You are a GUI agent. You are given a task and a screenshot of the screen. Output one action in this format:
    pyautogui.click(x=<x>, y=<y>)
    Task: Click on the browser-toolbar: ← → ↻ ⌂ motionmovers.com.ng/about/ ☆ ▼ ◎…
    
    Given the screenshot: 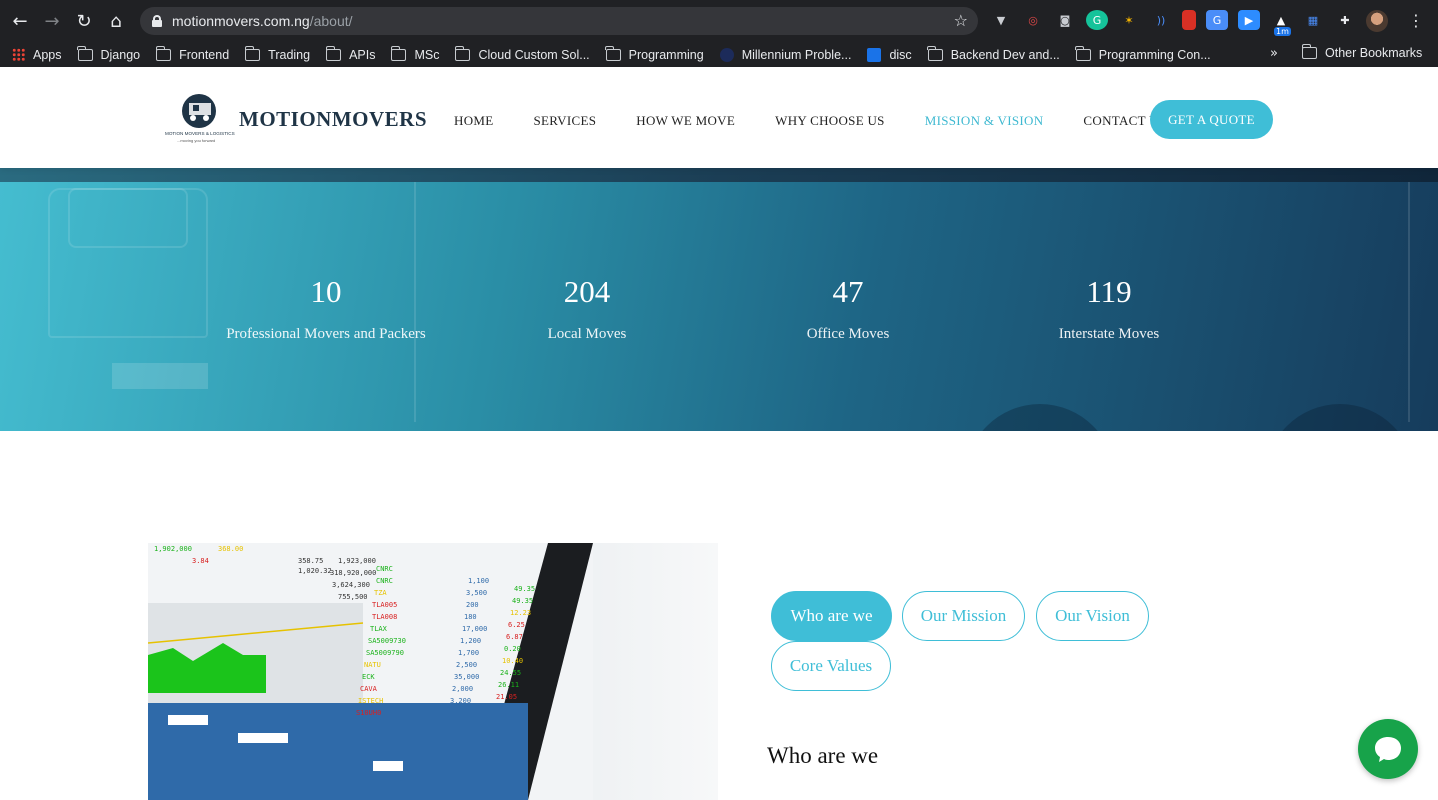 What is the action you would take?
    pyautogui.click(x=719, y=21)
    